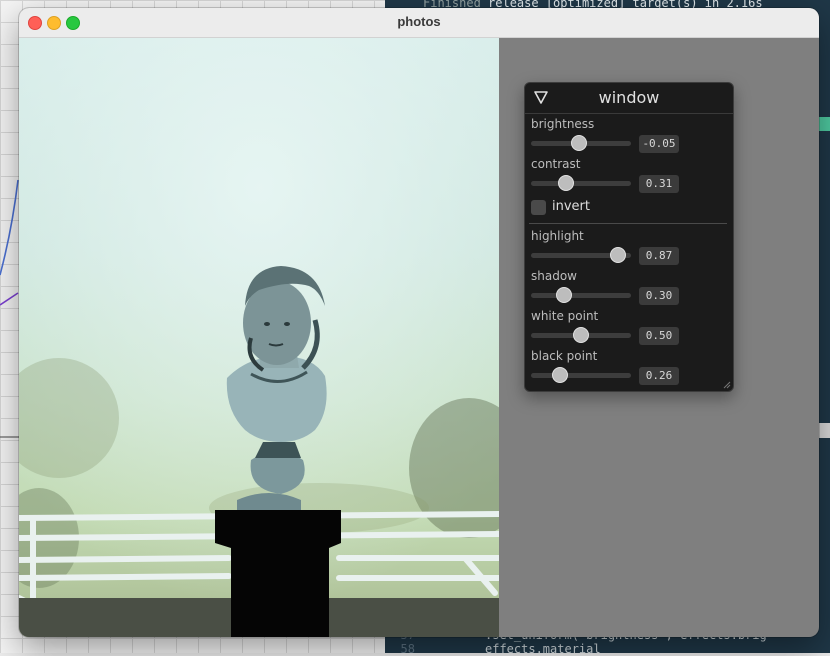  What do you see at coordinates (581, 183) in the screenshot?
I see `contrast-slider` at bounding box center [581, 183].